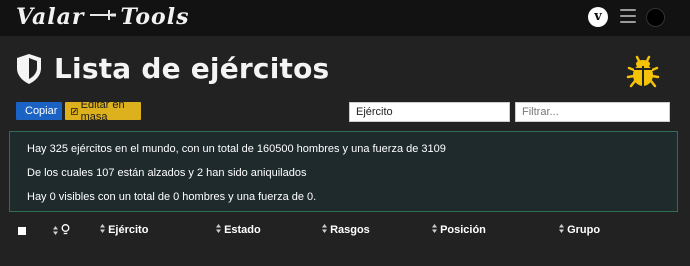  What do you see at coordinates (350, 230) in the screenshot?
I see `column-header-traits-label: Rasgos` at bounding box center [350, 230].